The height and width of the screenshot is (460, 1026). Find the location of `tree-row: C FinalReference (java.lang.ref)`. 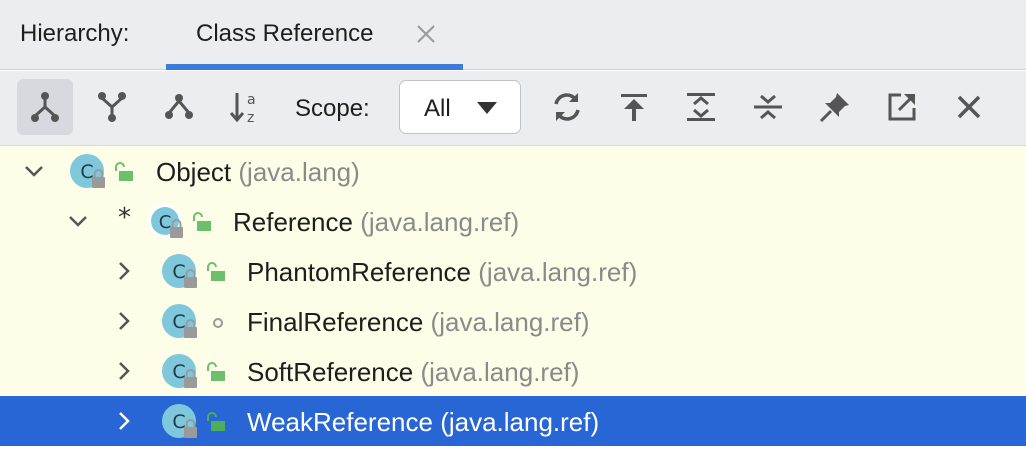

tree-row: C FinalReference (java.lang.ref) is located at coordinates (513, 321).